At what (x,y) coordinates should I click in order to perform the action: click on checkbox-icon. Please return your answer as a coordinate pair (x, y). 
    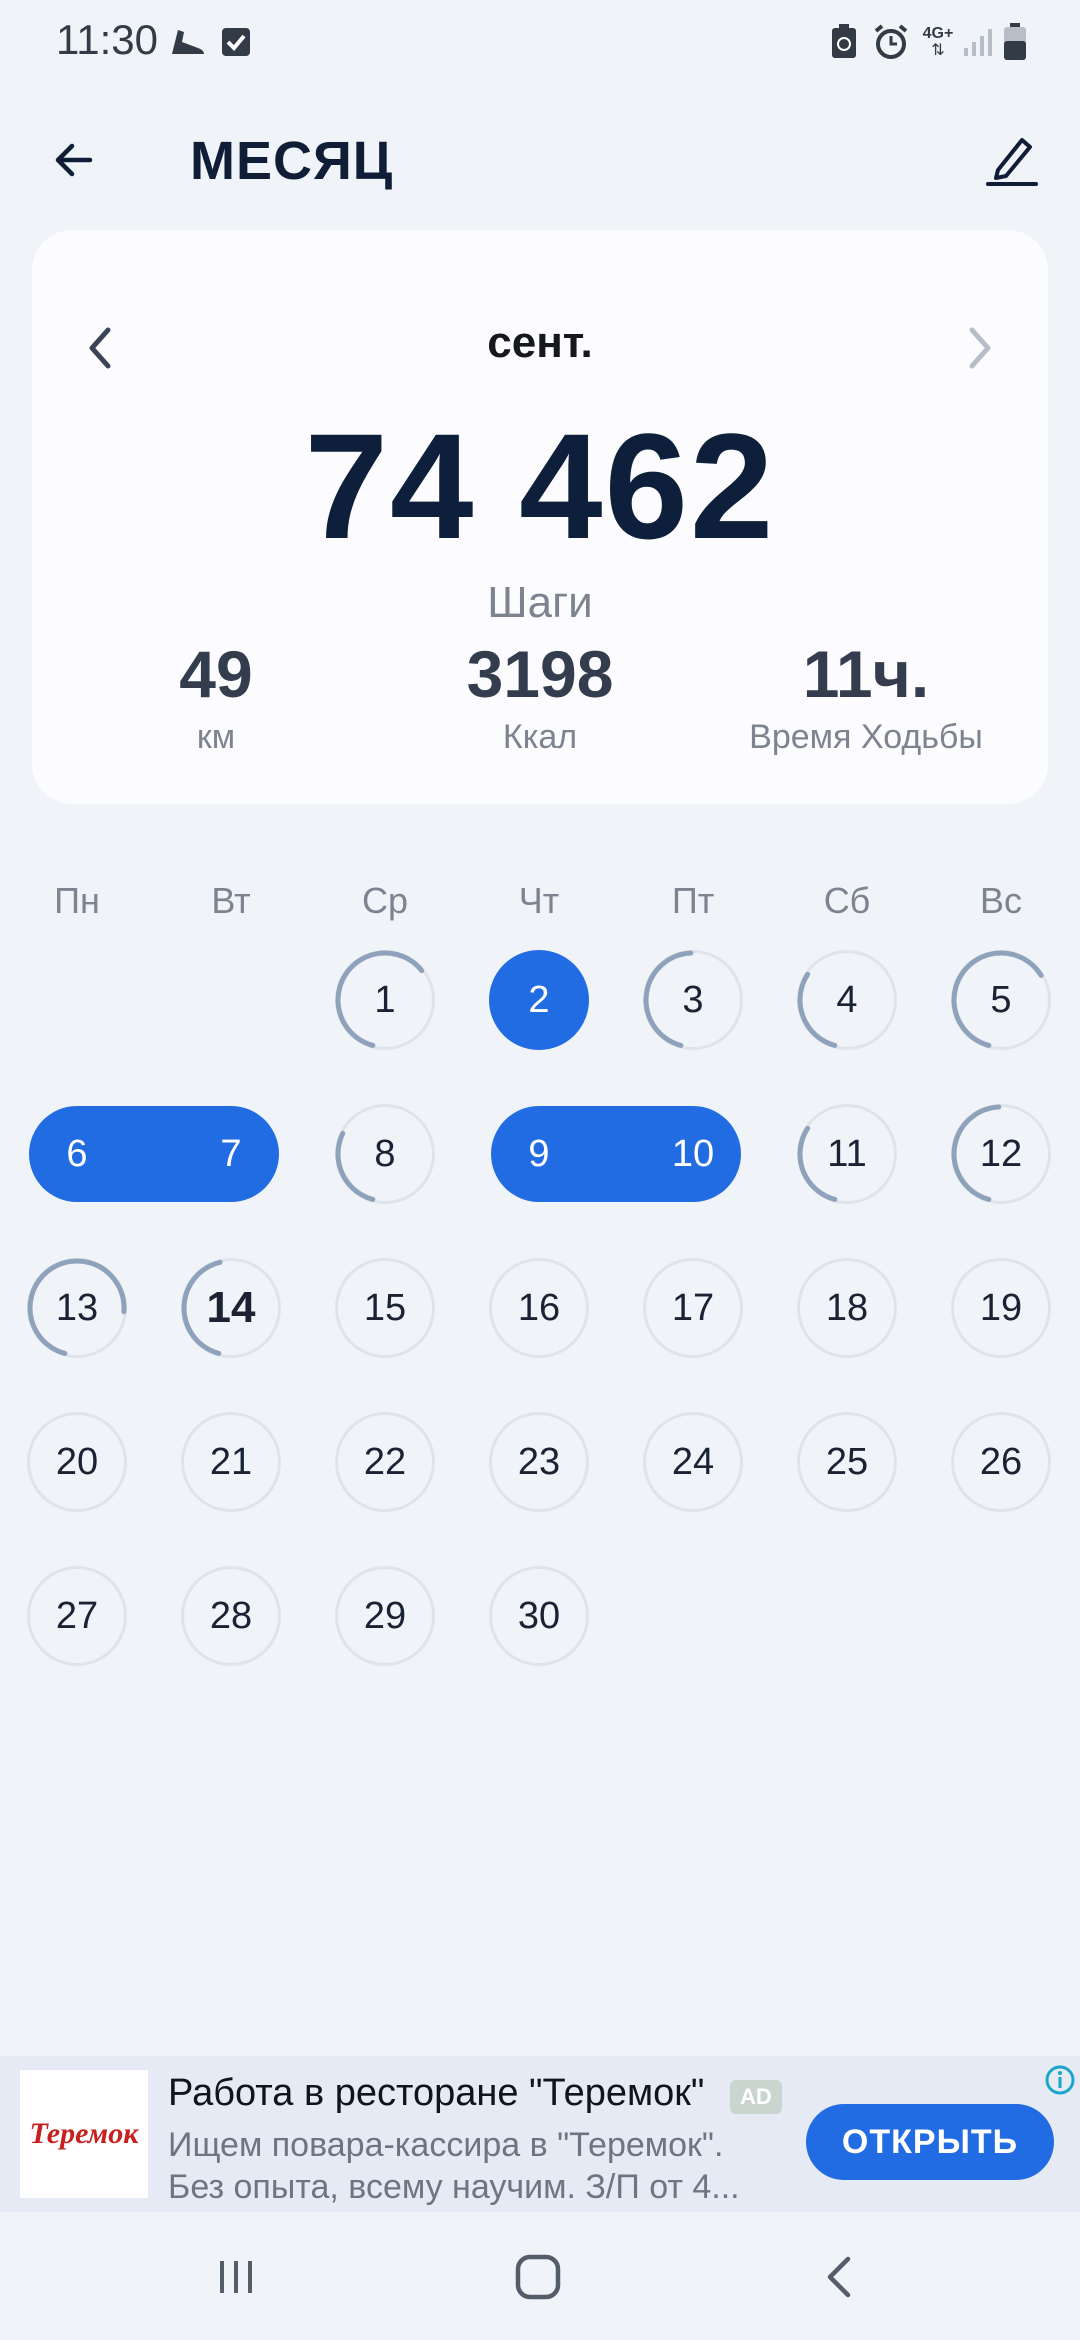
    Looking at the image, I should click on (236, 42).